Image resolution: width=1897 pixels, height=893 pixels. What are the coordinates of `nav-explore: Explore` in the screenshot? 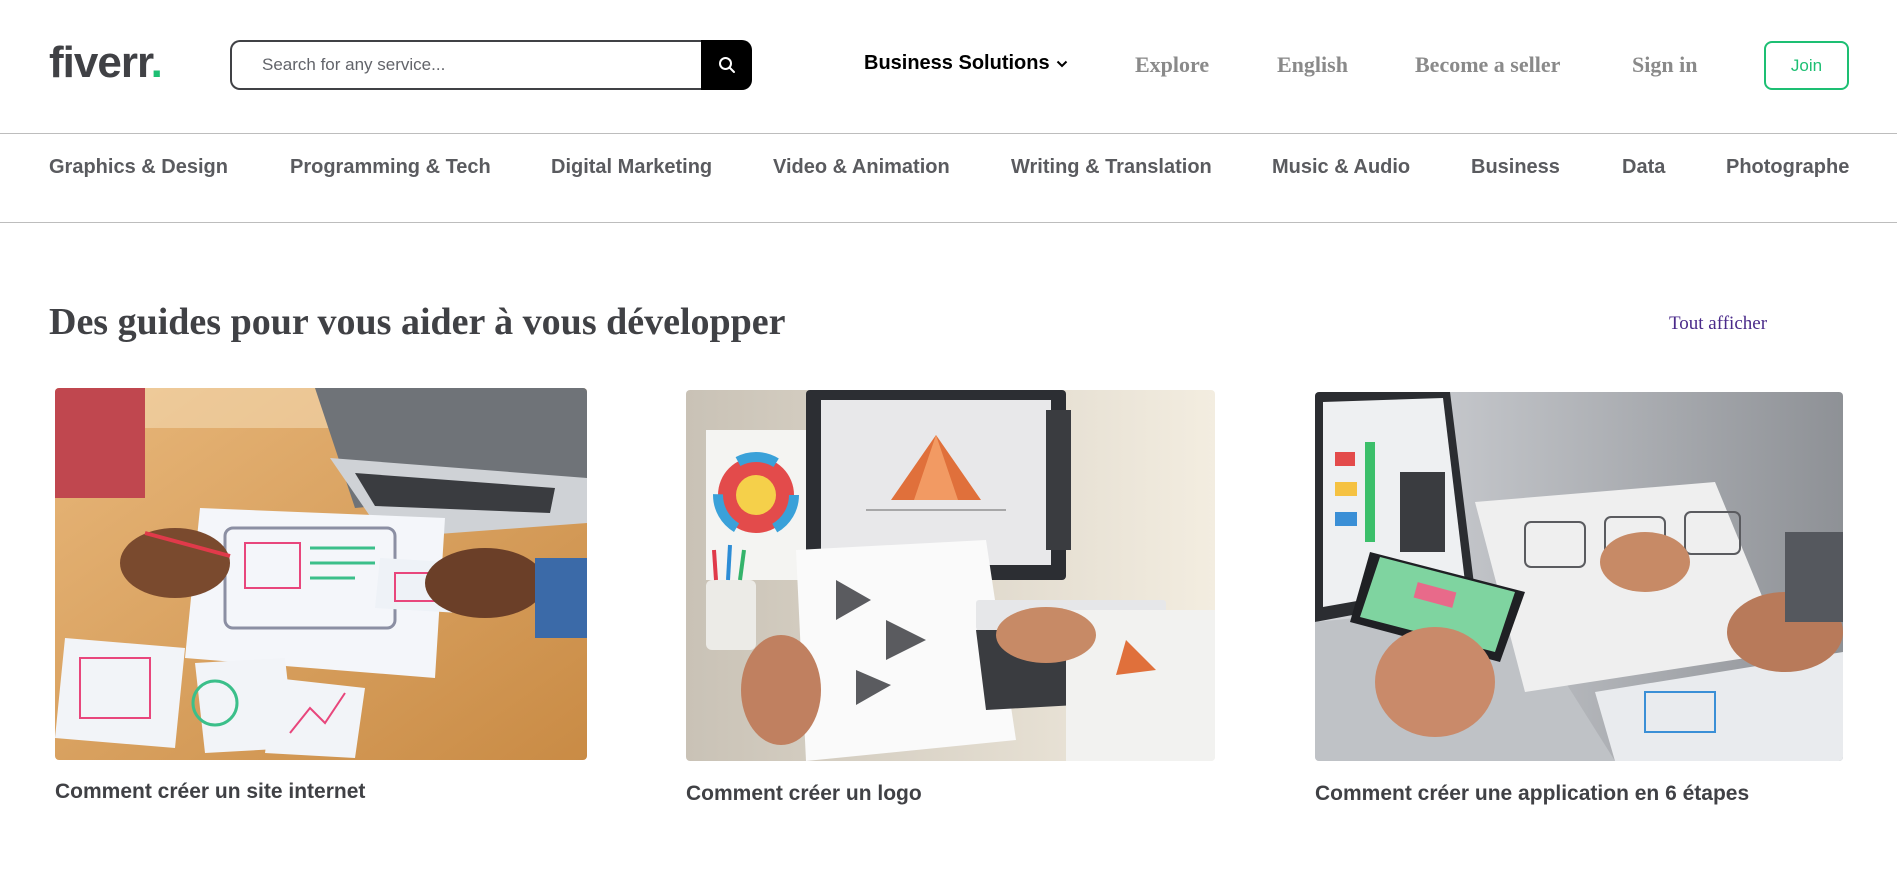 It's located at (1172, 65).